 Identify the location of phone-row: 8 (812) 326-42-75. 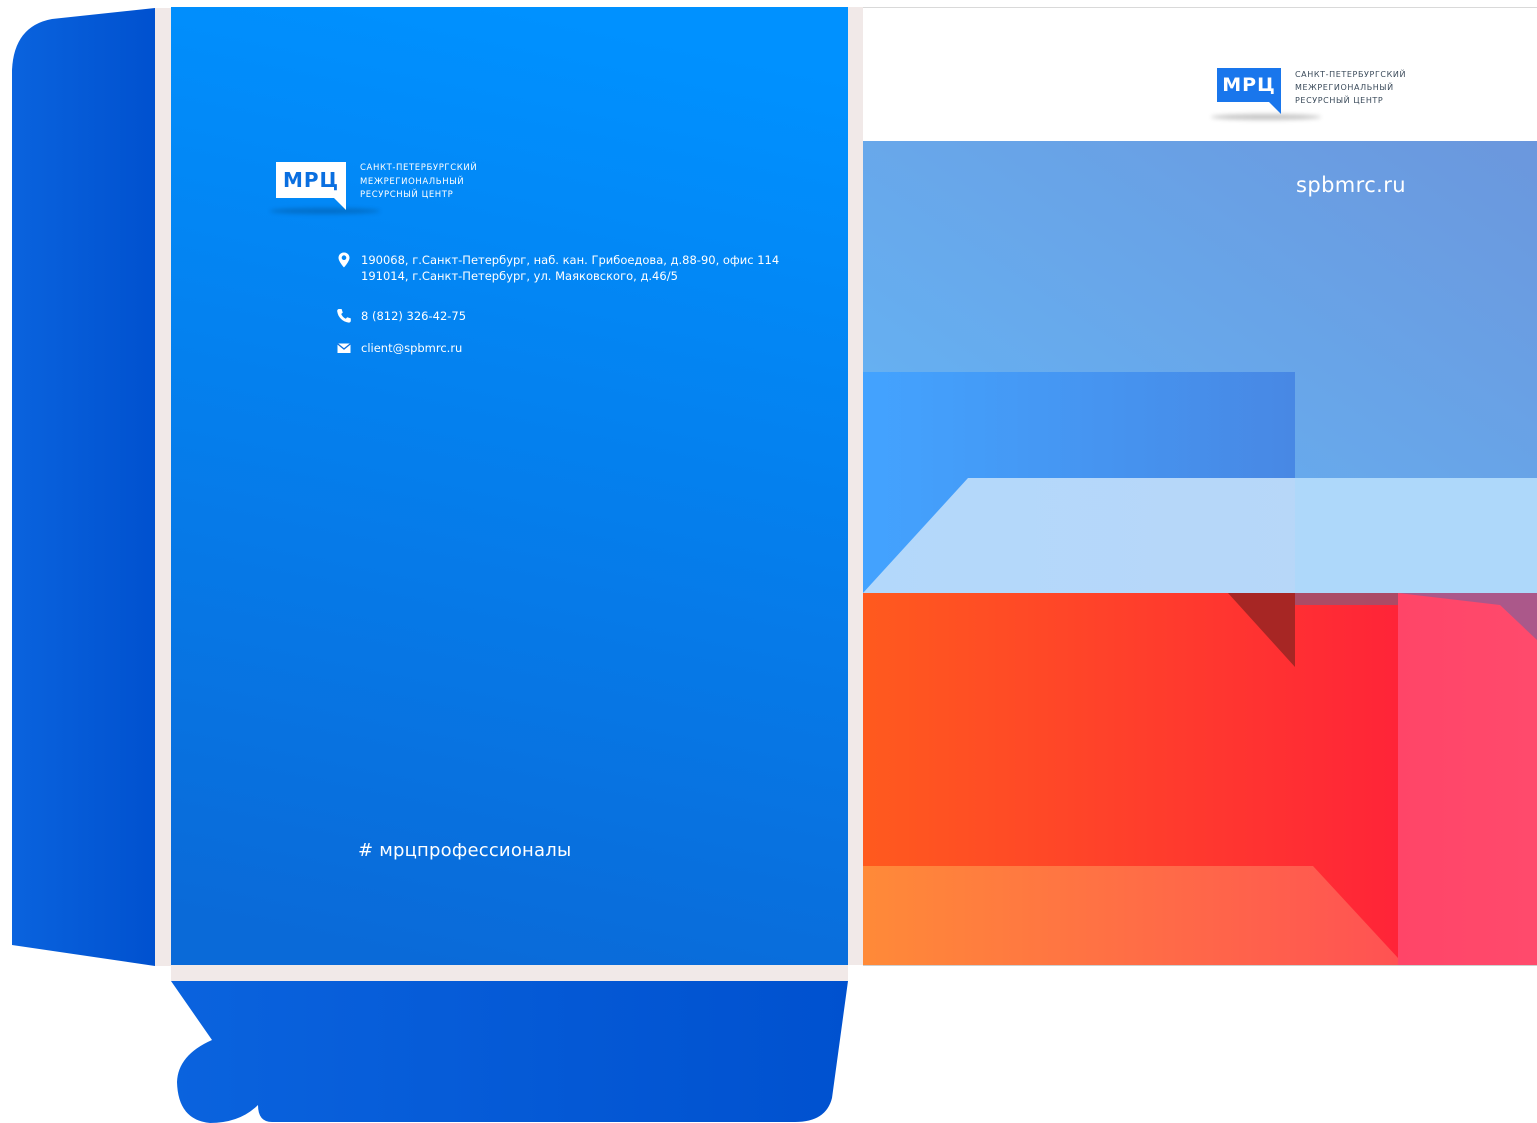
(401, 316).